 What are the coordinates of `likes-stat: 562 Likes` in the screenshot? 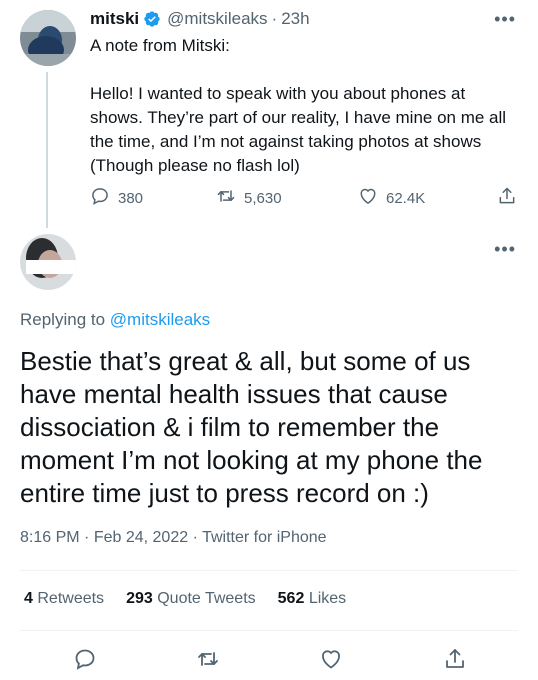 It's located at (312, 599).